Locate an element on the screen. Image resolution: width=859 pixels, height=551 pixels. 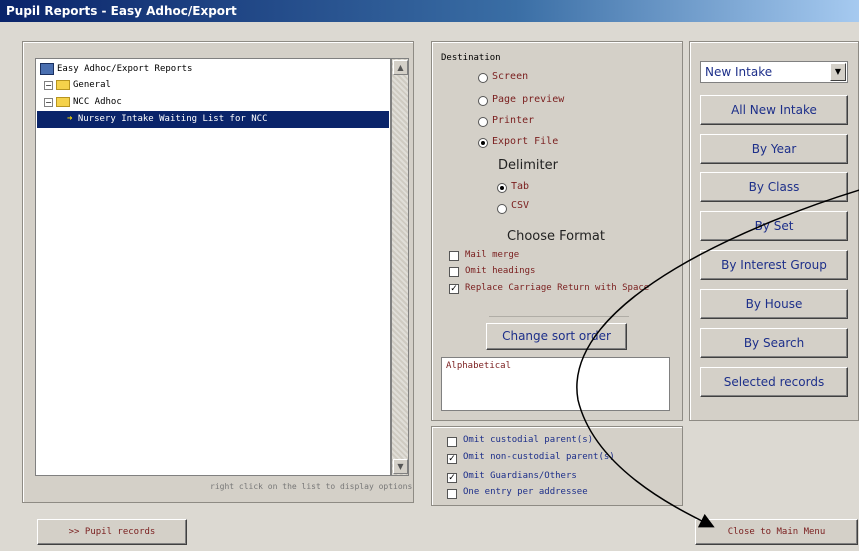
change-sort-order-button: Change sort order is located at coordinates (556, 336).